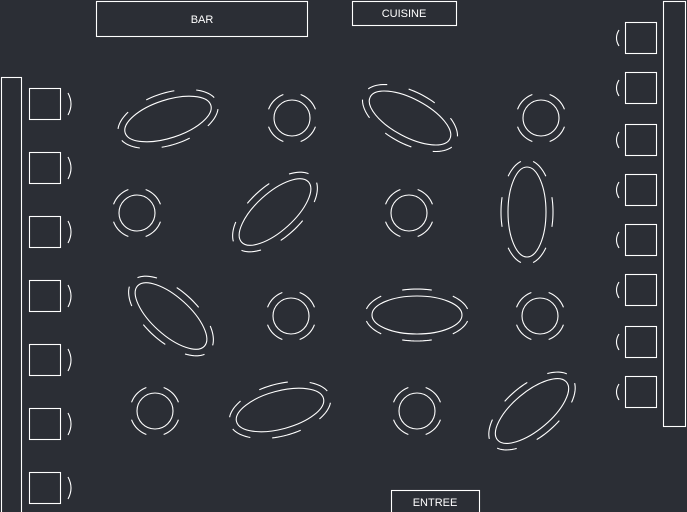 The image size is (687, 512). I want to click on entrance: ENTREE, so click(435, 500).